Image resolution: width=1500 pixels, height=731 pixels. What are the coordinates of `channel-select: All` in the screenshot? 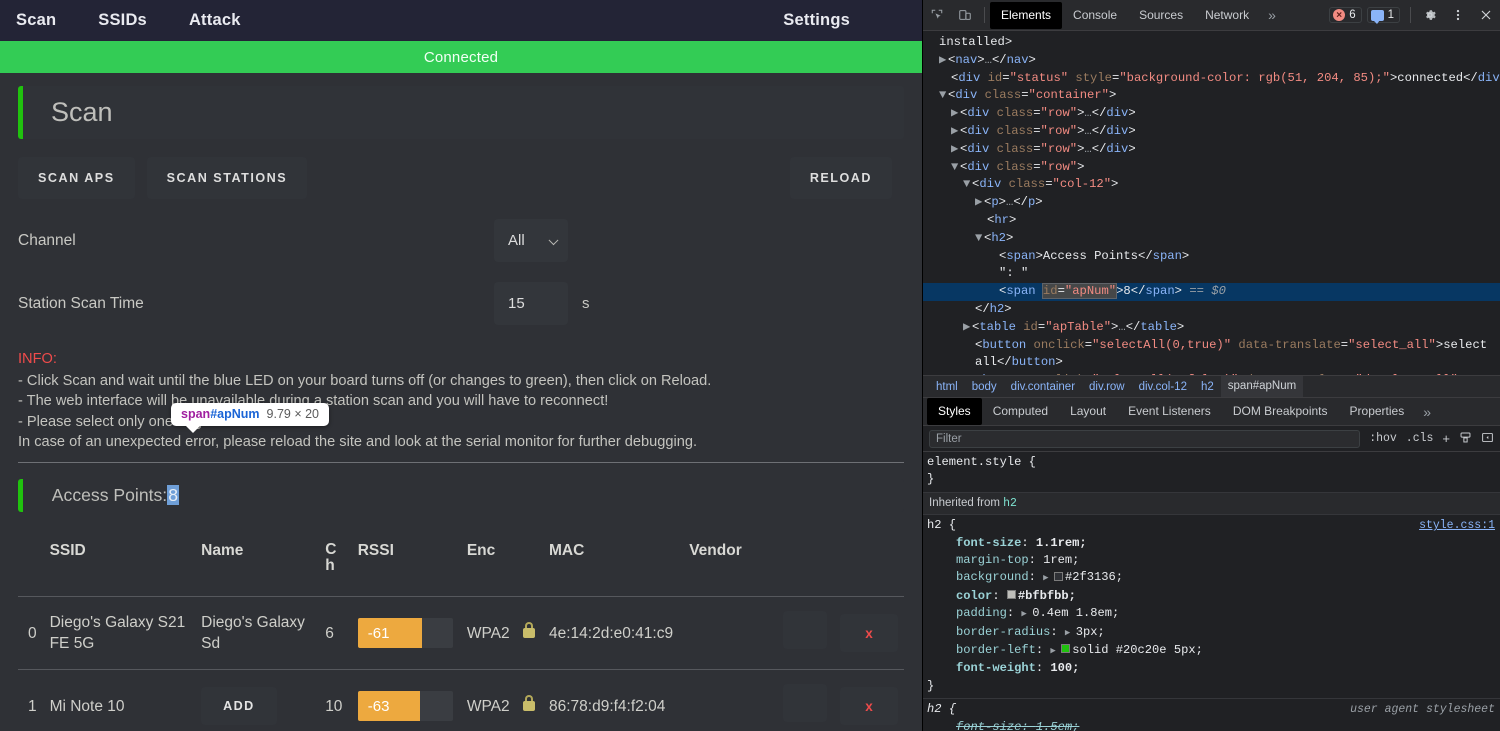 It's located at (531, 240).